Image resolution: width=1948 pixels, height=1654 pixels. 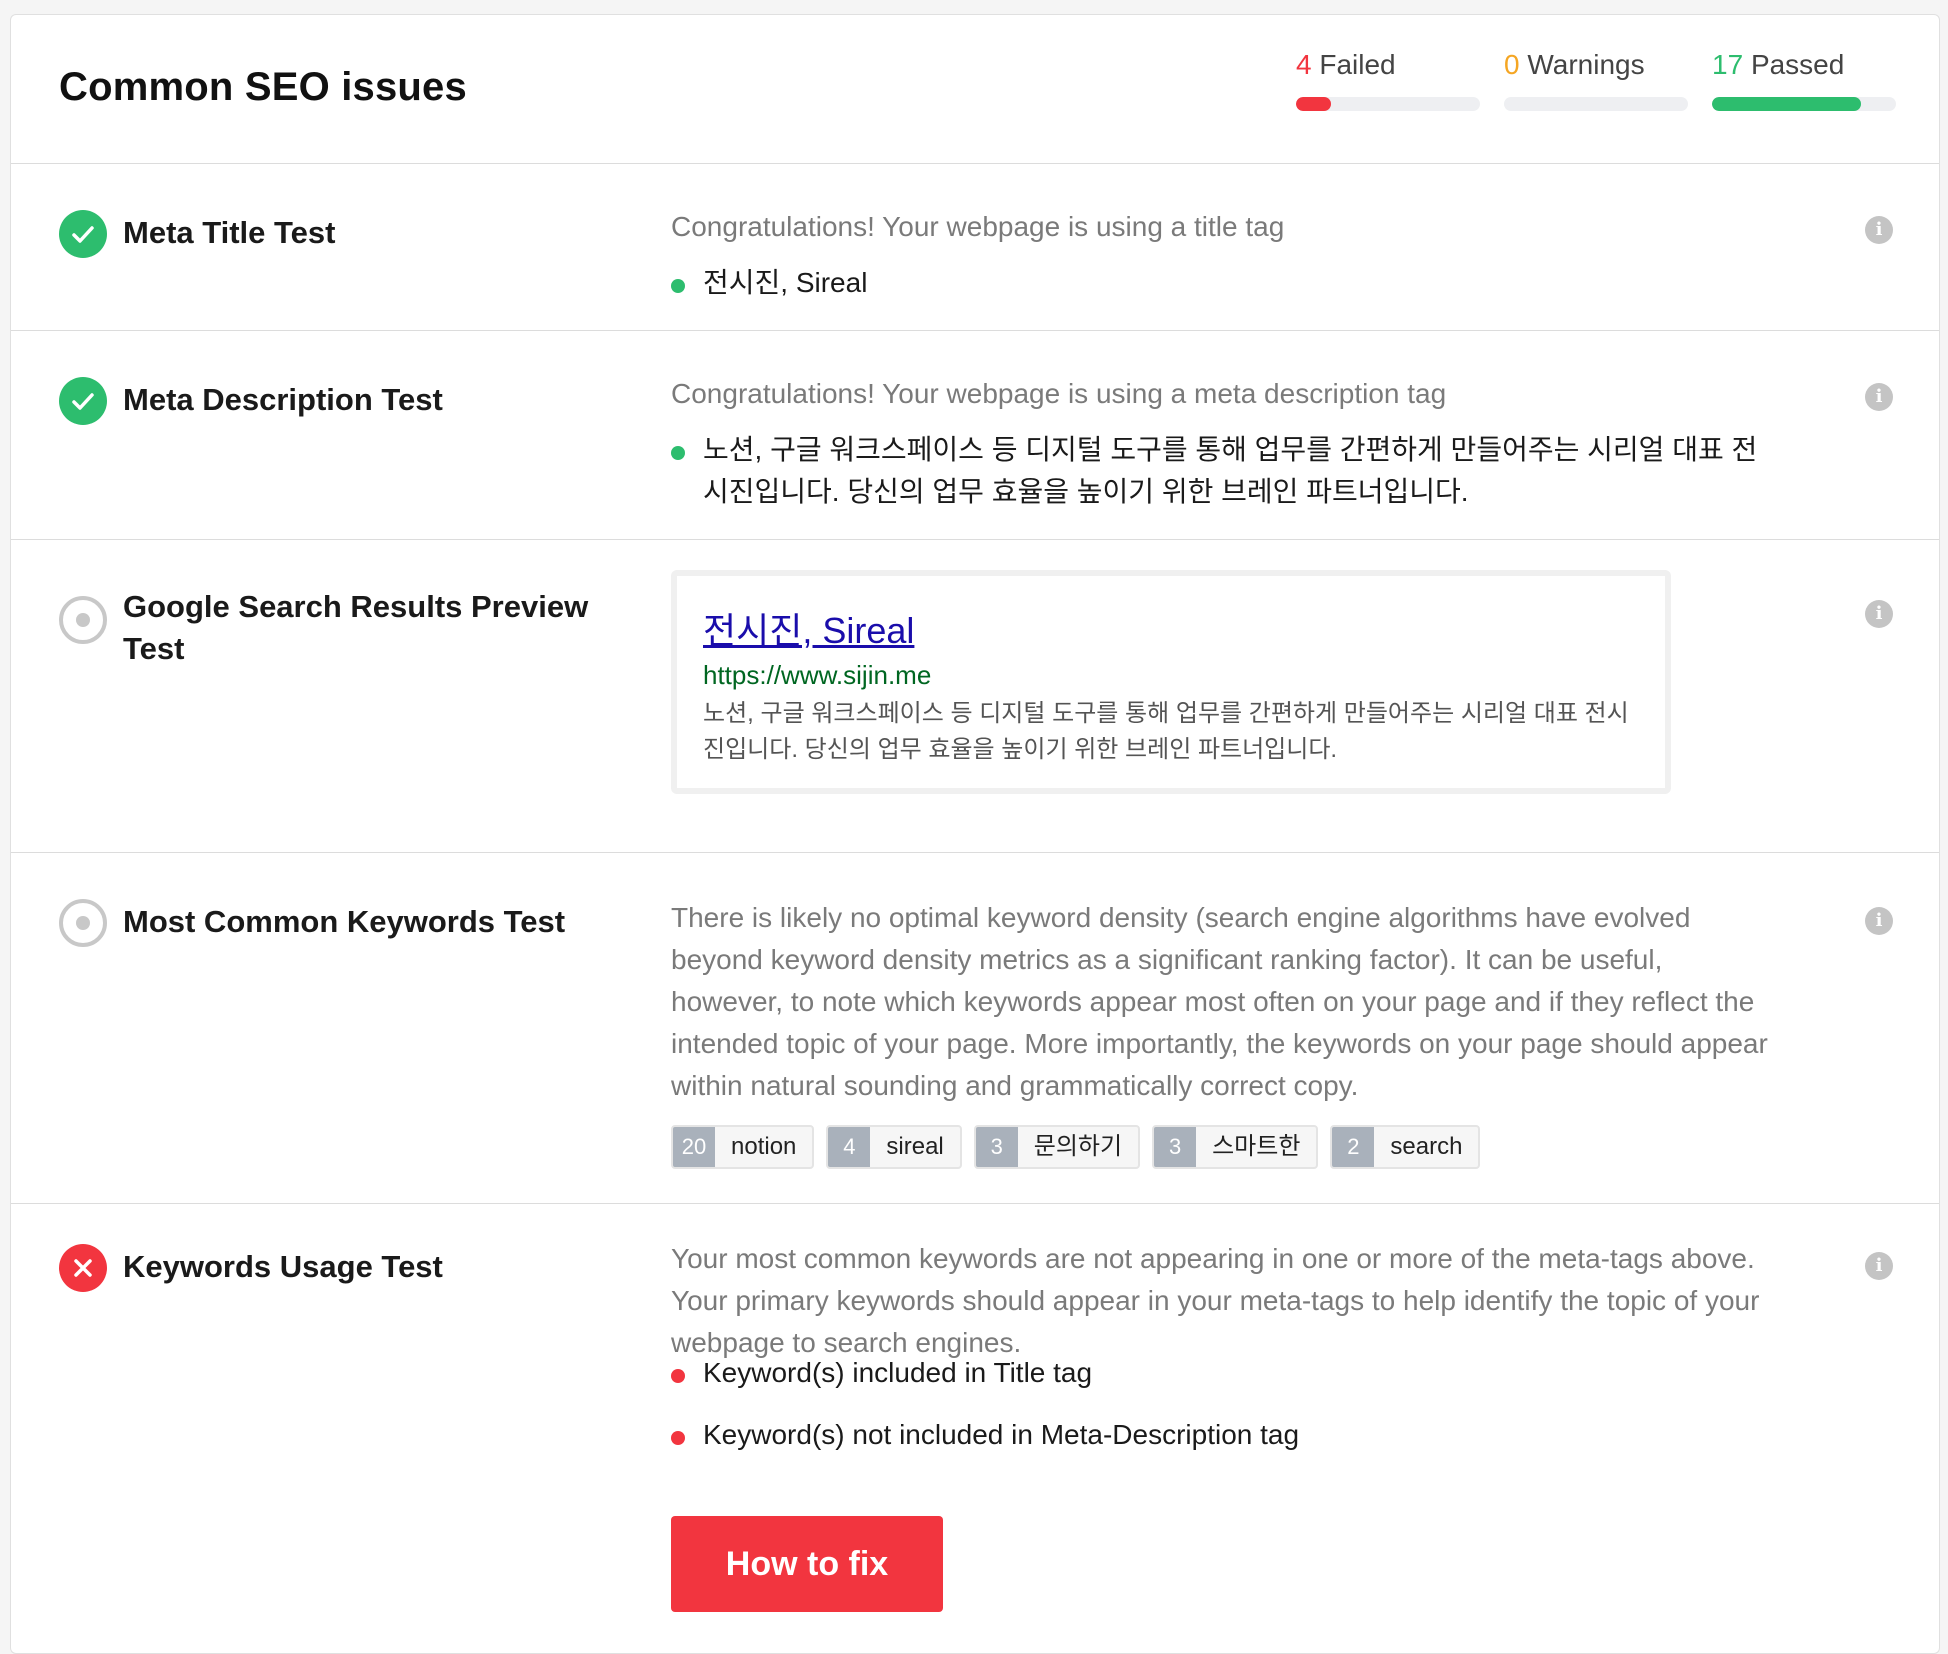 I want to click on keyword-list: 20 notion 4 sireal 3 문의하기 3 스마트한 2 search, so click(x=1076, y=1147).